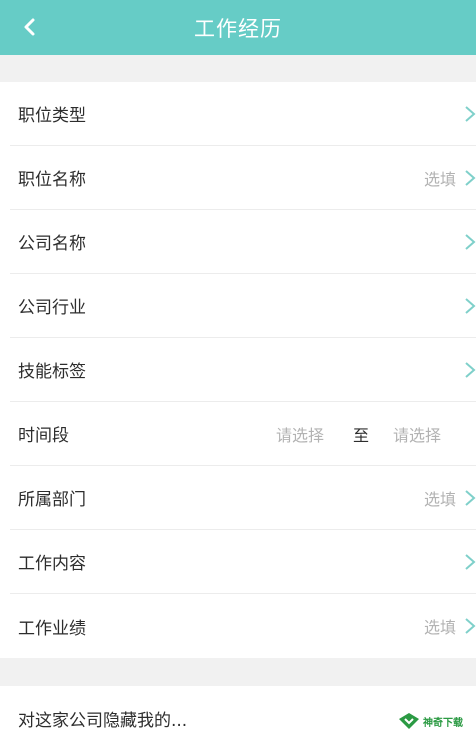  Describe the element at coordinates (52, 180) in the screenshot. I see `row-label: 职位名称` at that location.